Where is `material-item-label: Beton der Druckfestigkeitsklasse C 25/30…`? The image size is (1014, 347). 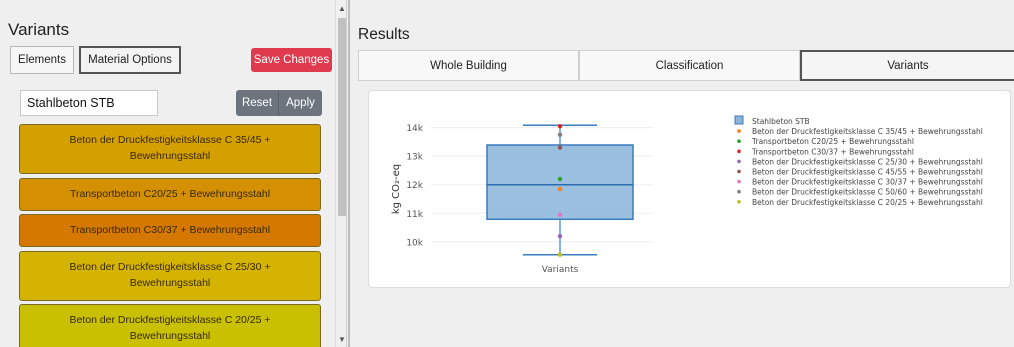
material-item-label: Beton der Druckfestigkeitsklasse C 25/30… is located at coordinates (170, 275).